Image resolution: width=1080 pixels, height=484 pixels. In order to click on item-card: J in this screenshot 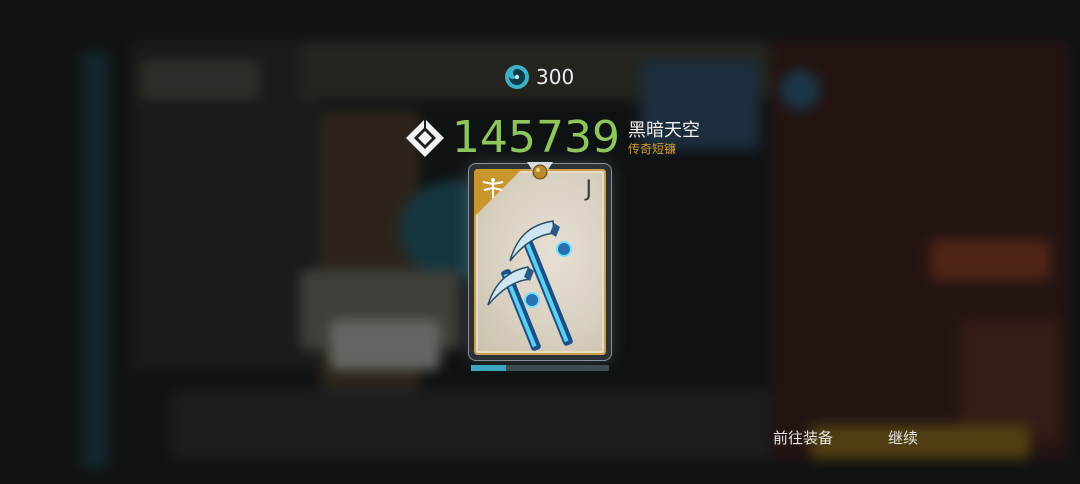, I will do `click(540, 261)`.